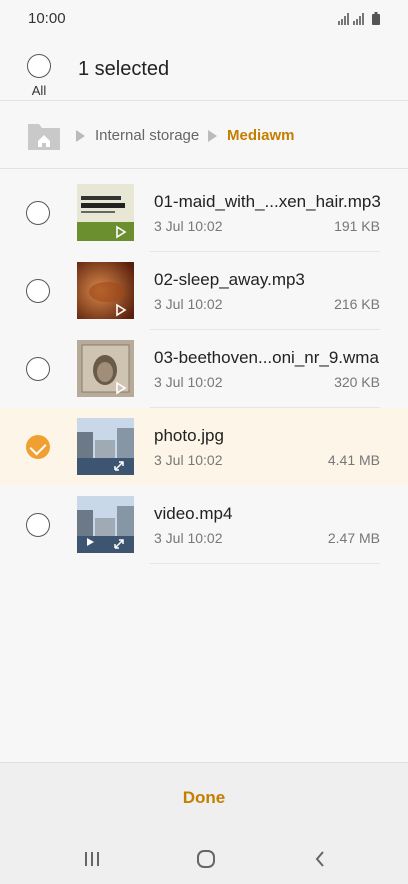 The height and width of the screenshot is (884, 408). Describe the element at coordinates (353, 460) in the screenshot. I see `file-size: 4.41 MB` at that location.